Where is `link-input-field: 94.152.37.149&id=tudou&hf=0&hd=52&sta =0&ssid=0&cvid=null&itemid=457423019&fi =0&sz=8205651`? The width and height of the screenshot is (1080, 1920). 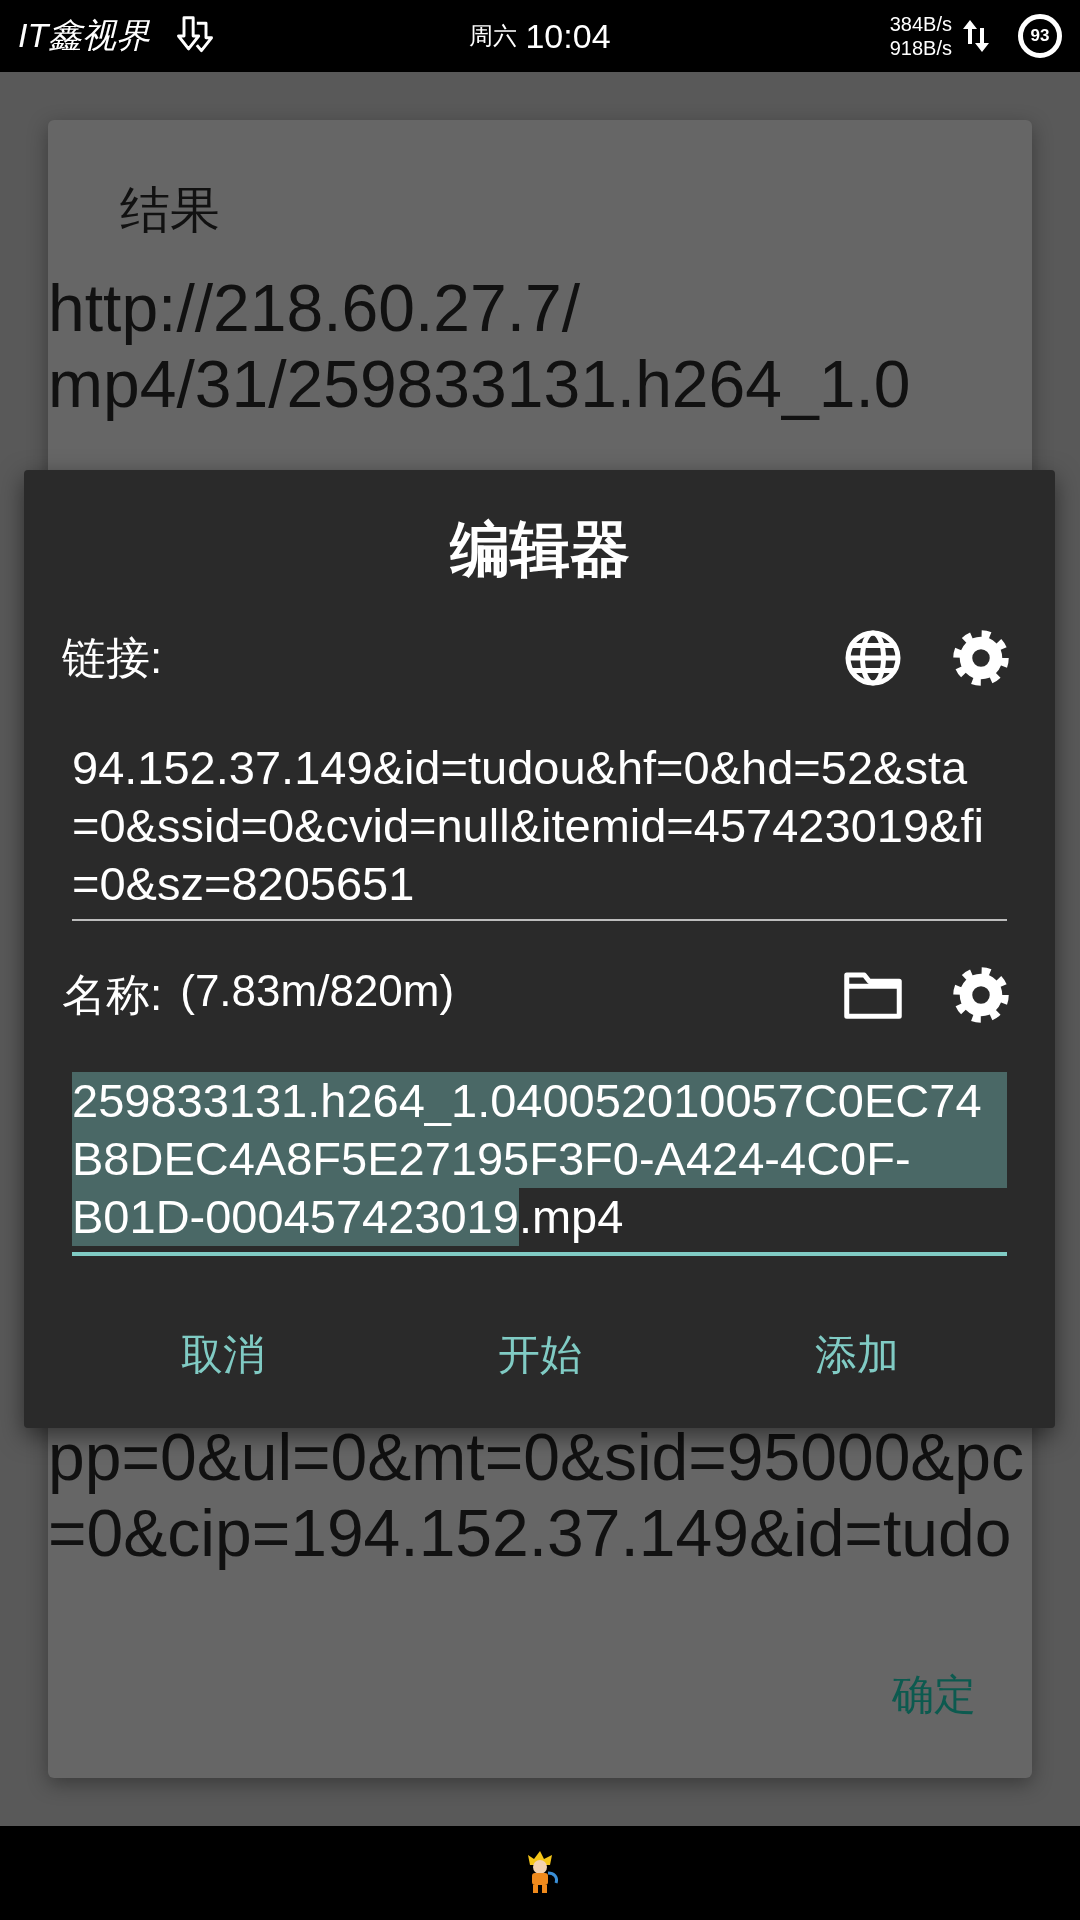 link-input-field: 94.152.37.149&id=tudou&hf=0&hd=52&sta =0&ssid=0&cvid=null&itemid=457423019&fi =0&sz=8205651 is located at coordinates (539, 813).